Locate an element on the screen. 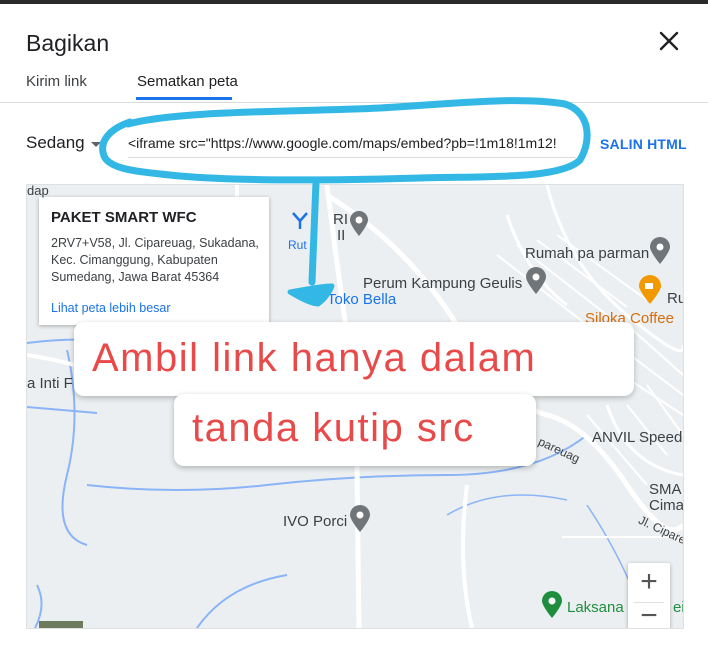 The height and width of the screenshot is (649, 708). caret-down-icon is located at coordinates (95, 144).